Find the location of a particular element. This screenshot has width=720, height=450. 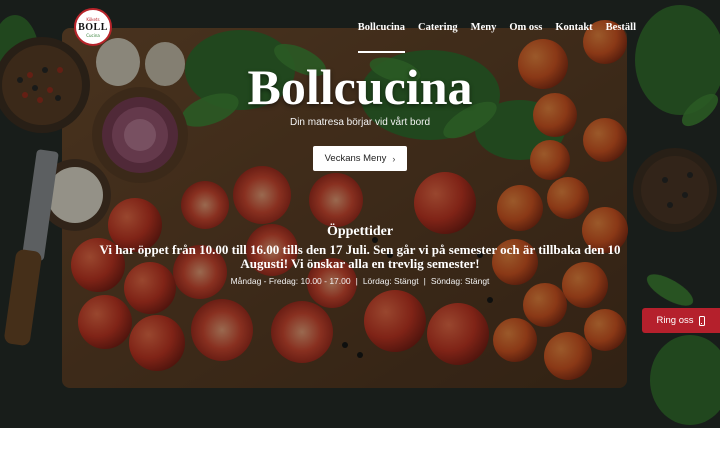

logo-main-text: BOLL is located at coordinates (93, 27).